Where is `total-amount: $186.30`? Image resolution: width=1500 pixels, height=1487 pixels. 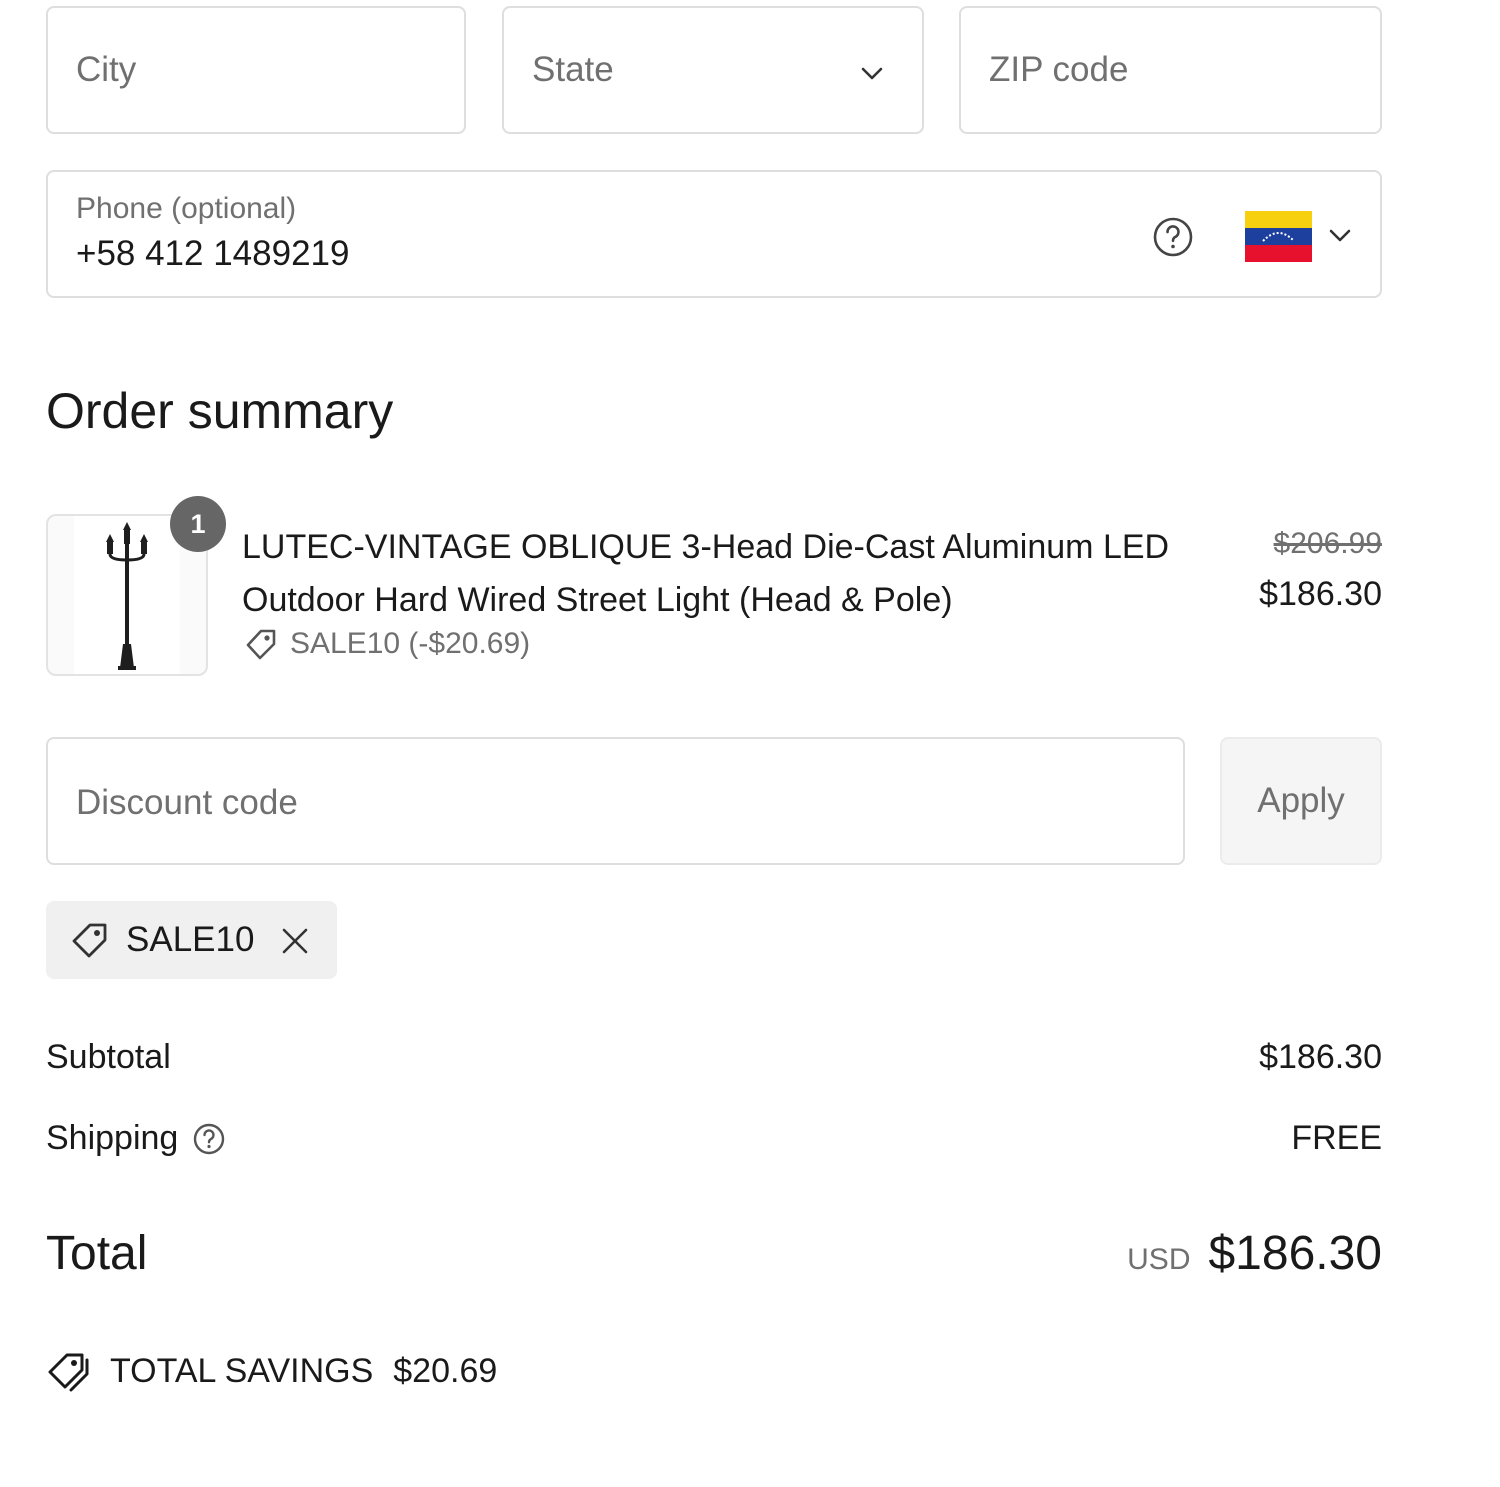
total-amount: $186.30 is located at coordinates (1295, 1253).